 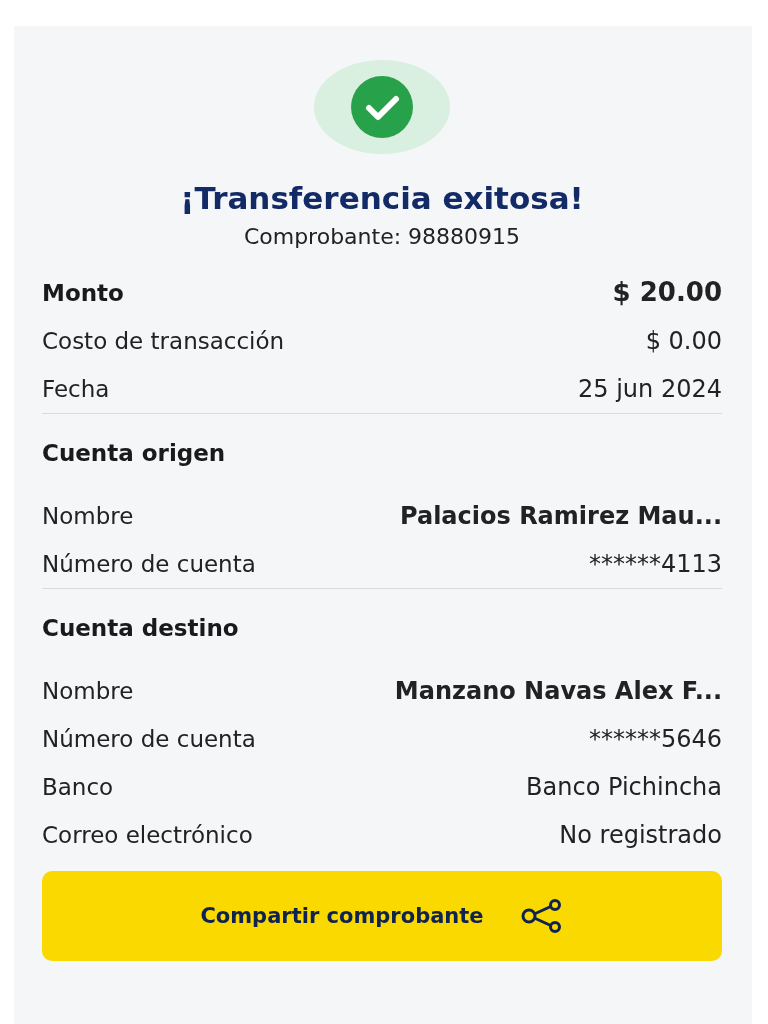 What do you see at coordinates (655, 739) in the screenshot?
I see `field-value: ******5646` at bounding box center [655, 739].